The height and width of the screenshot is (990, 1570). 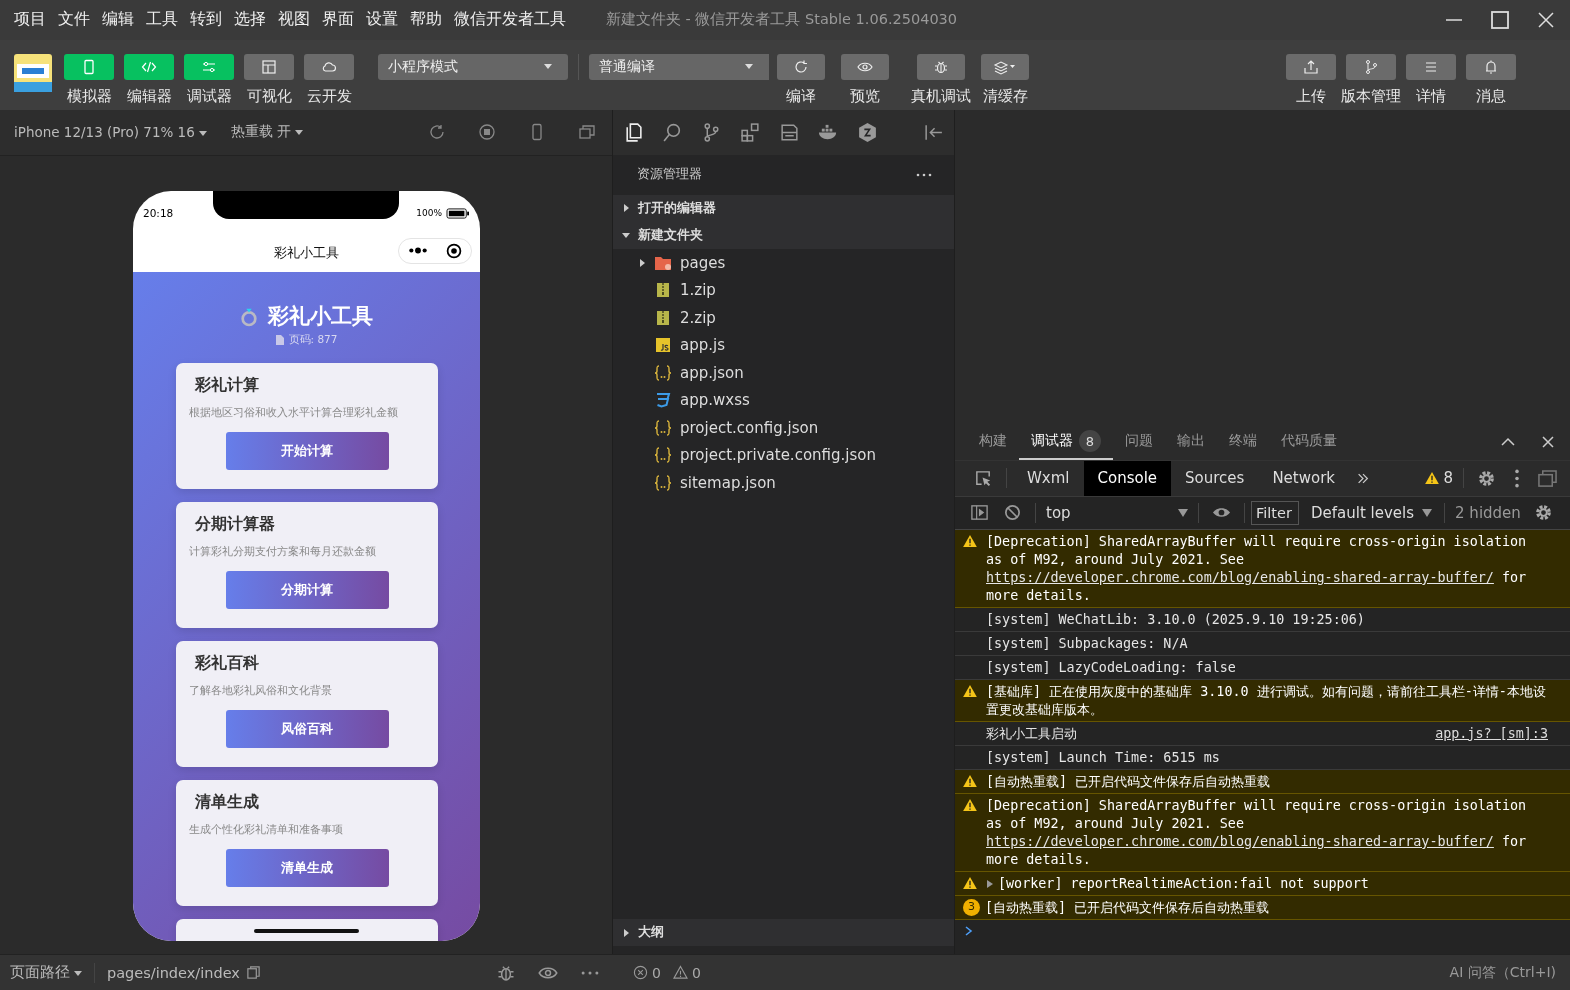 I want to click on extensions-icon, so click(x=750, y=132).